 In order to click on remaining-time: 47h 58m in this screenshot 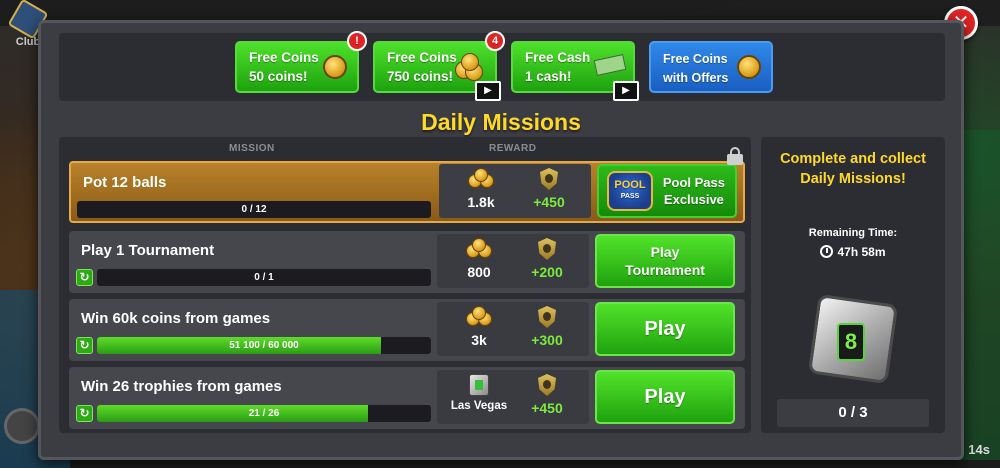, I will do `click(853, 252)`.